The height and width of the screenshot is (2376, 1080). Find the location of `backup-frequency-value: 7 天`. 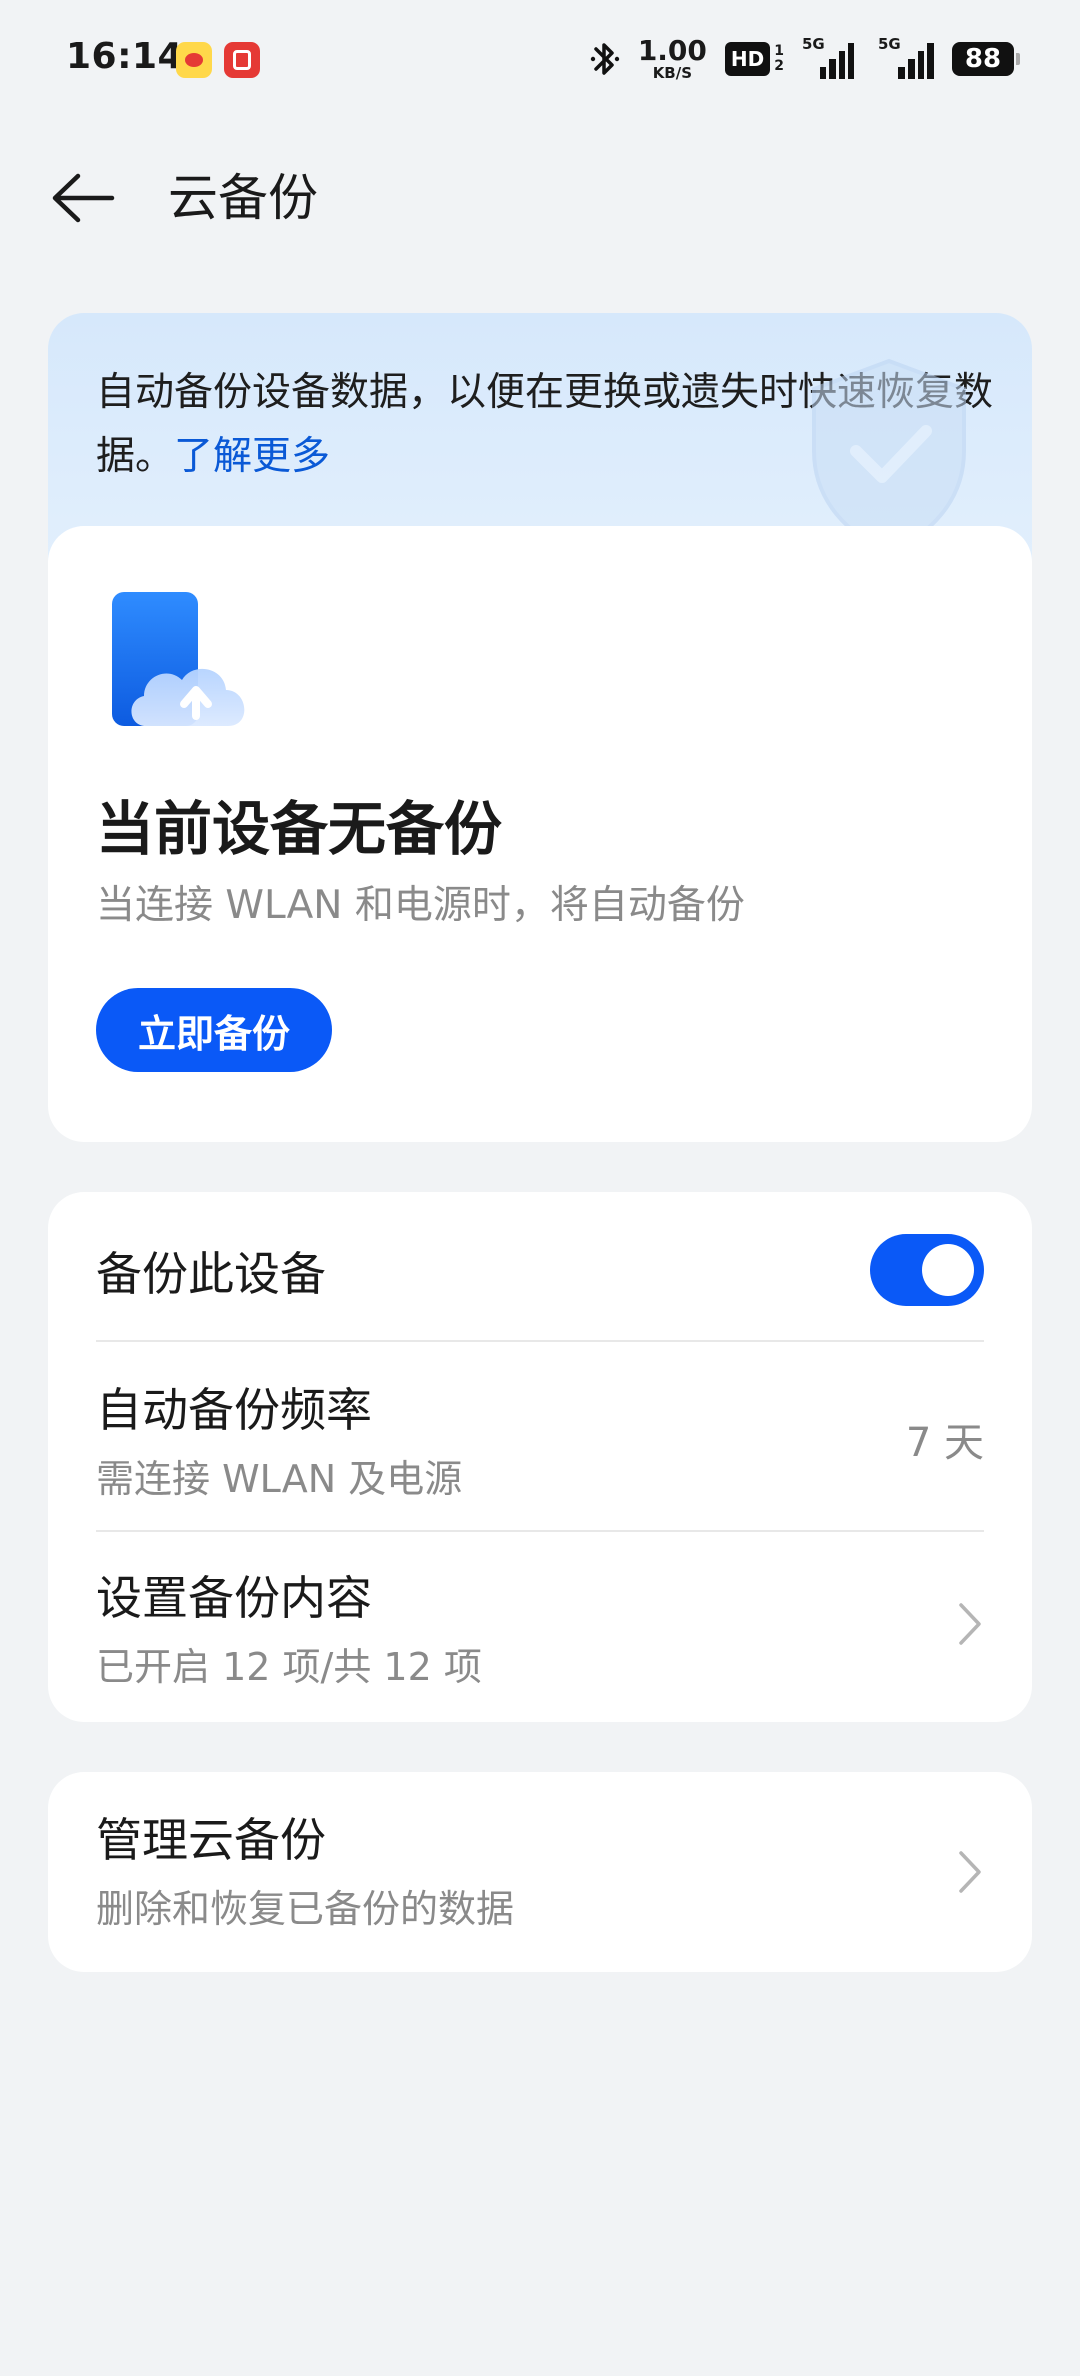

backup-frequency-value: 7 天 is located at coordinates (944, 1443).